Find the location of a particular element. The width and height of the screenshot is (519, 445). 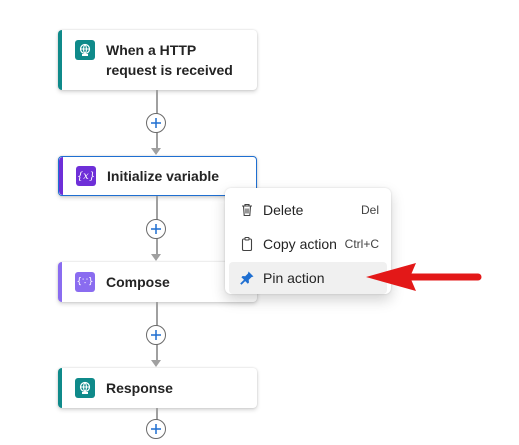

menu-item-shortcut: Del is located at coordinates (369, 210).